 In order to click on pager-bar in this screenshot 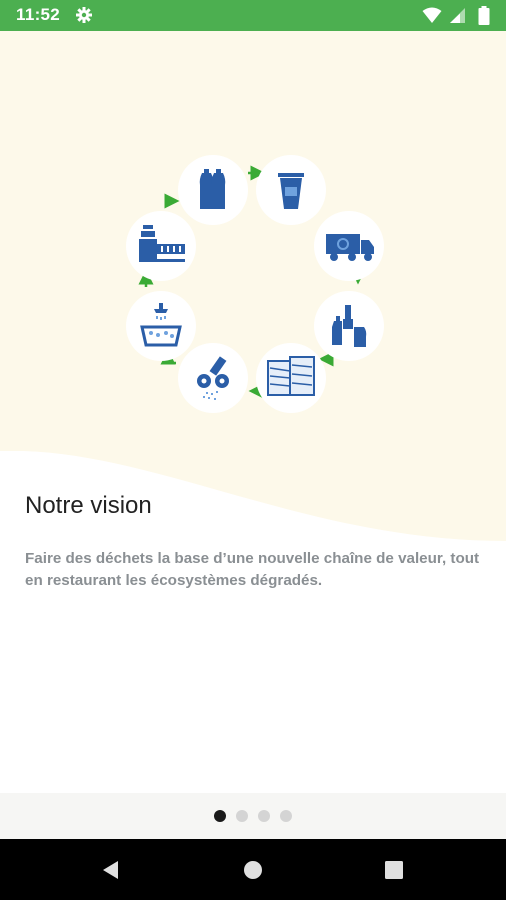, I will do `click(253, 816)`.